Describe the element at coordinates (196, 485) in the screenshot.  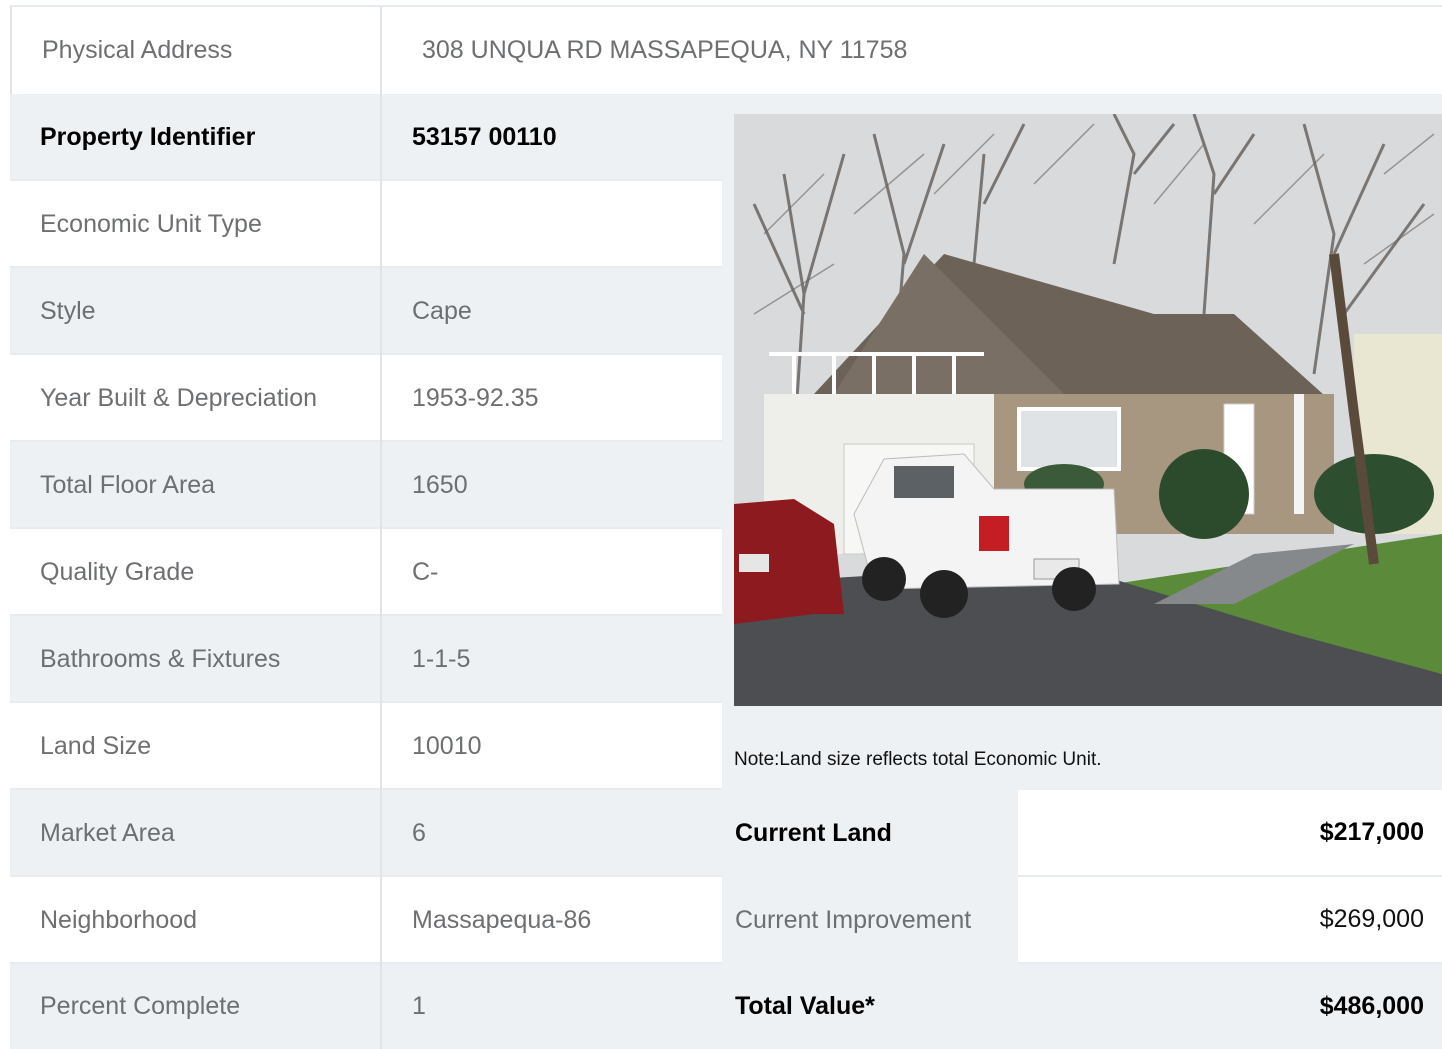
I see `total-floor-area-label: Total Floor Area` at that location.